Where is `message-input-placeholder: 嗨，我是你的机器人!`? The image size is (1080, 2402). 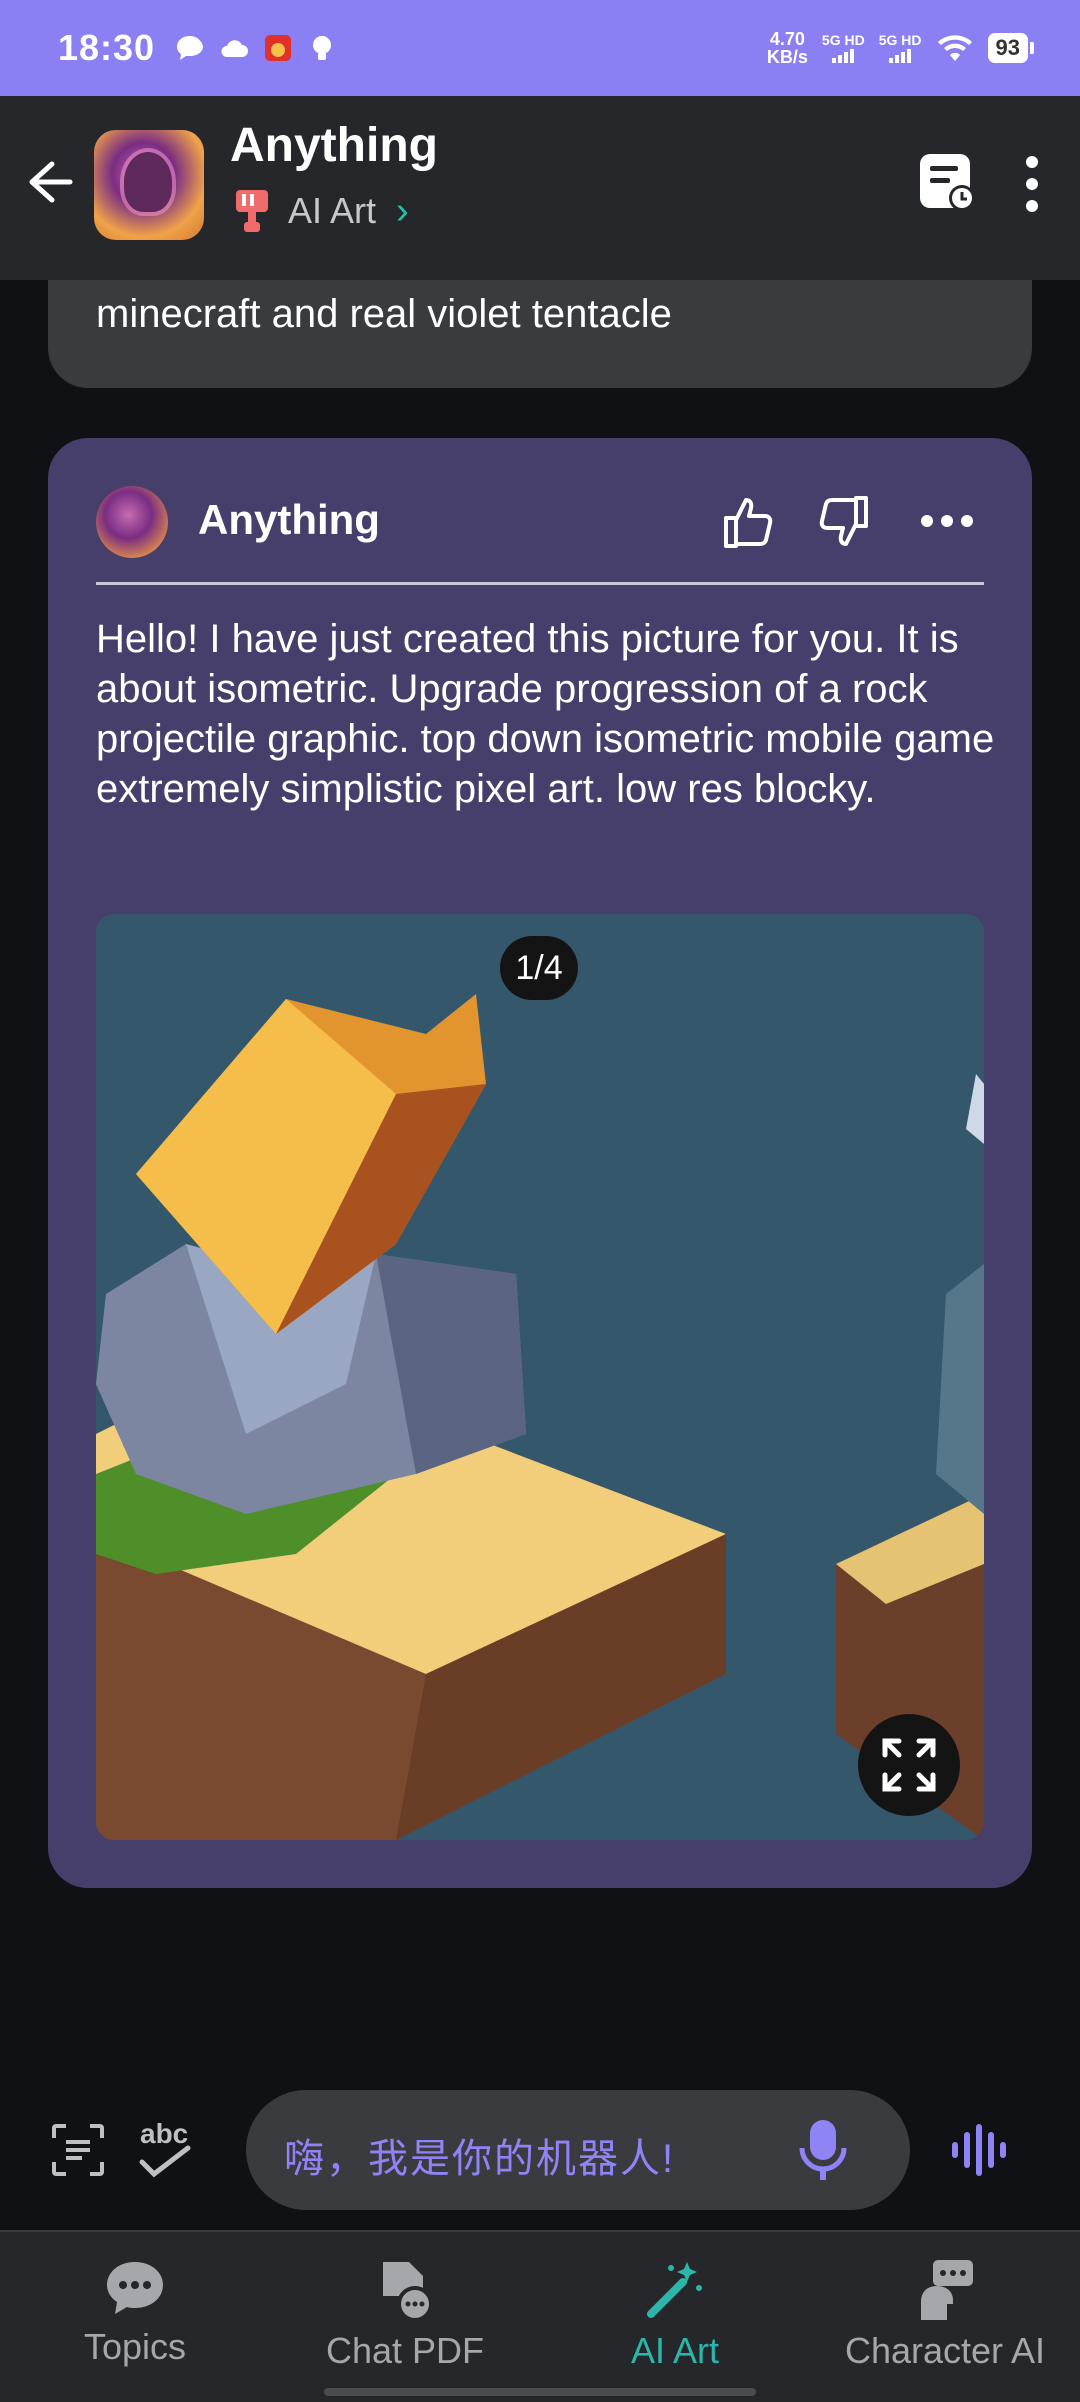 message-input-placeholder: 嗨，我是你的机器人! is located at coordinates (480, 2159).